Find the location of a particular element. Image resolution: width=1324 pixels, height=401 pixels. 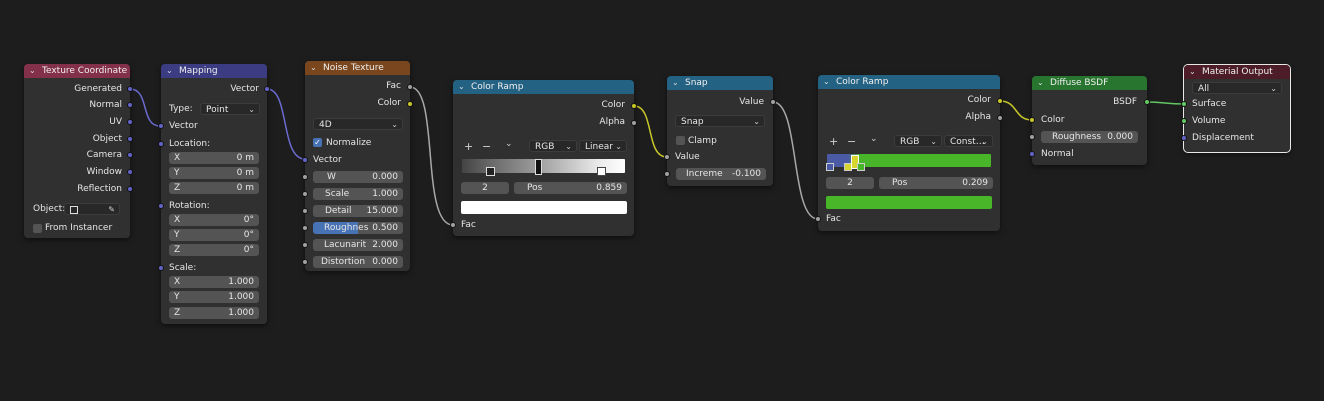

rotation-y-field: Y 0° is located at coordinates (214, 235).